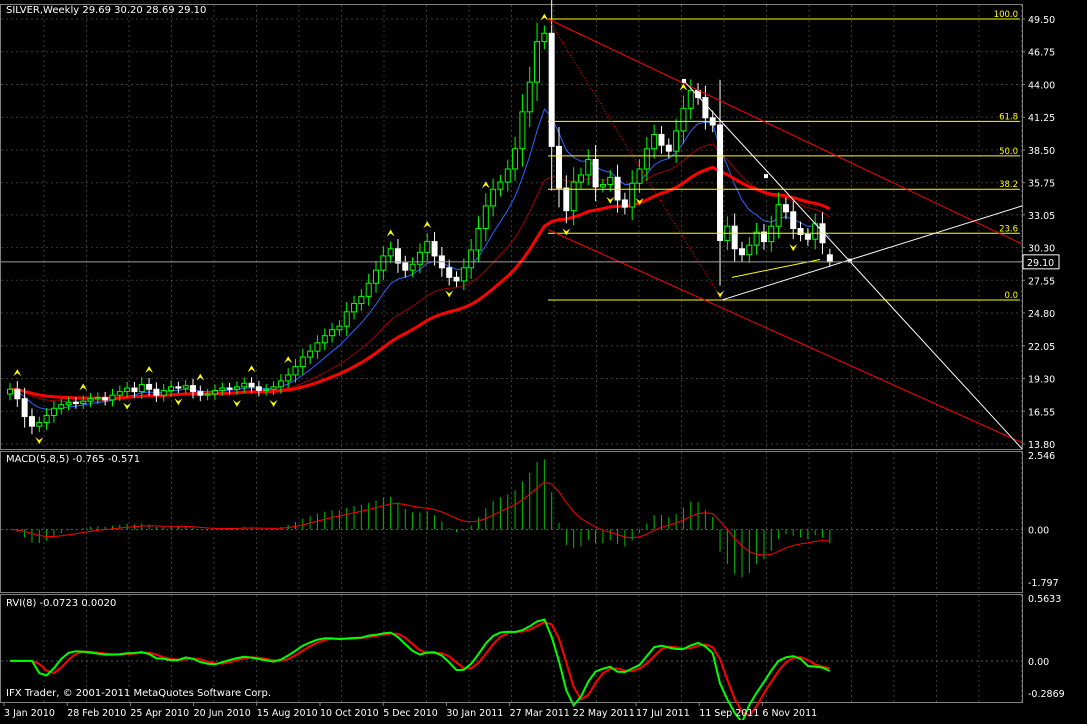 This screenshot has width=1087, height=724. Describe the element at coordinates (1008, 229) in the screenshot. I see `fibonacci-level-label: 23.6` at that location.